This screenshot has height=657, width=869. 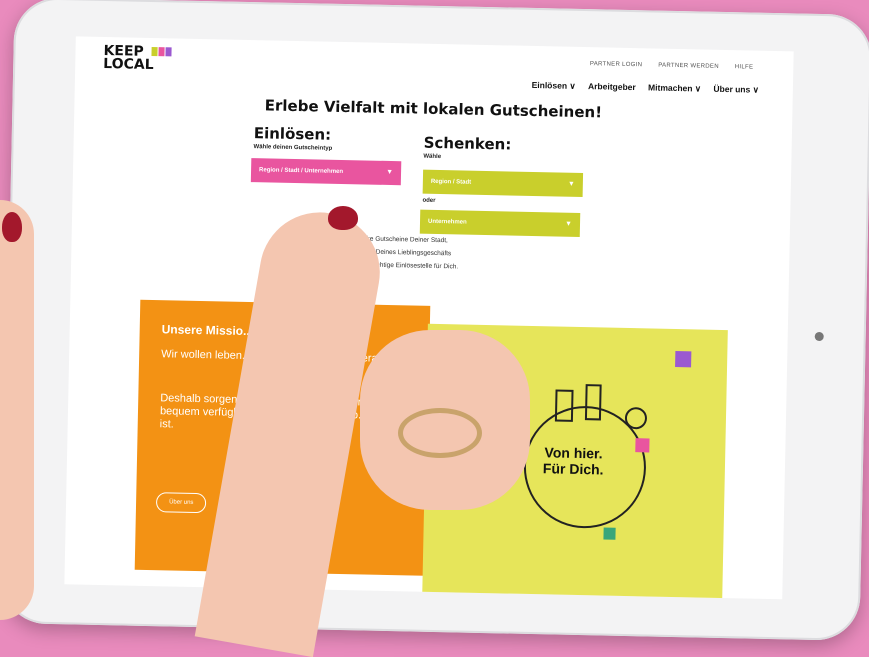 I want to click on partner-werden-link: PARTNER WERDEN, so click(x=688, y=66).